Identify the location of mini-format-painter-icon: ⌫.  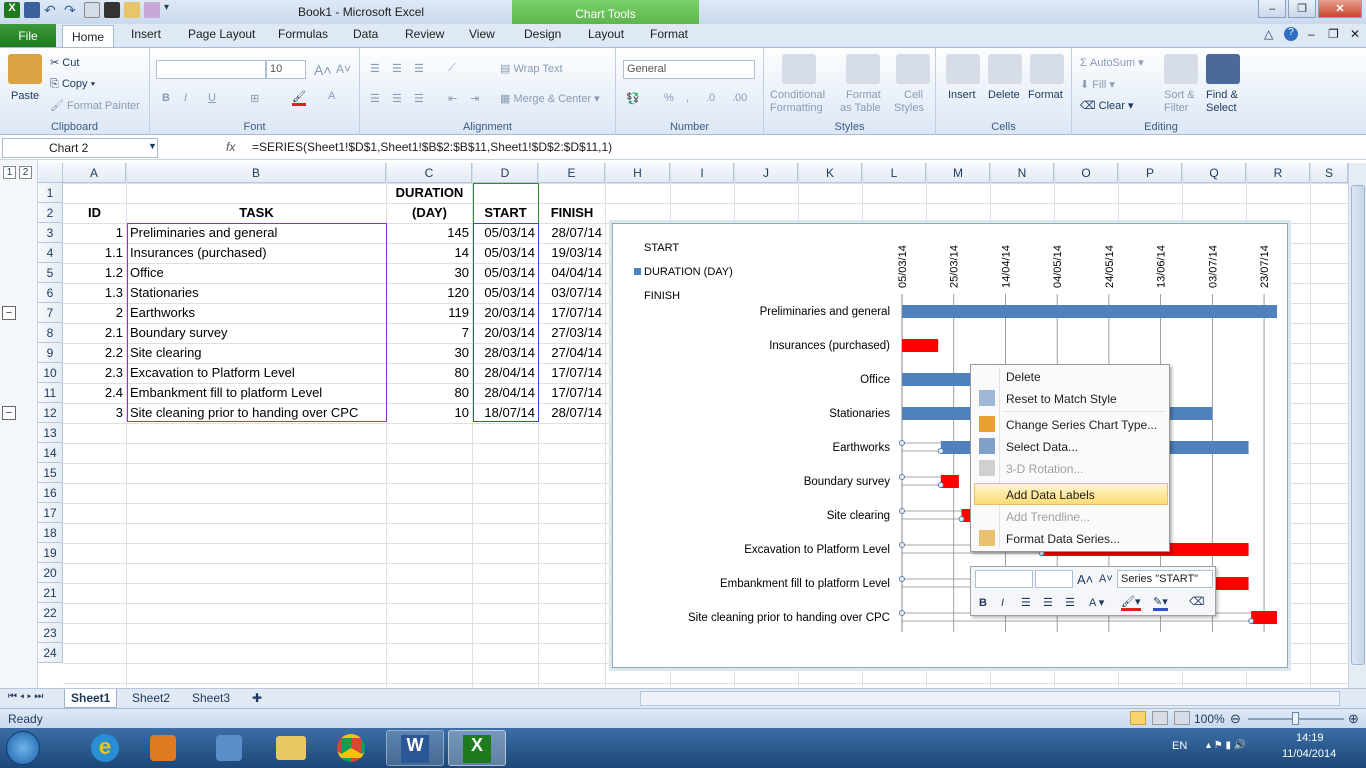
(1197, 601).